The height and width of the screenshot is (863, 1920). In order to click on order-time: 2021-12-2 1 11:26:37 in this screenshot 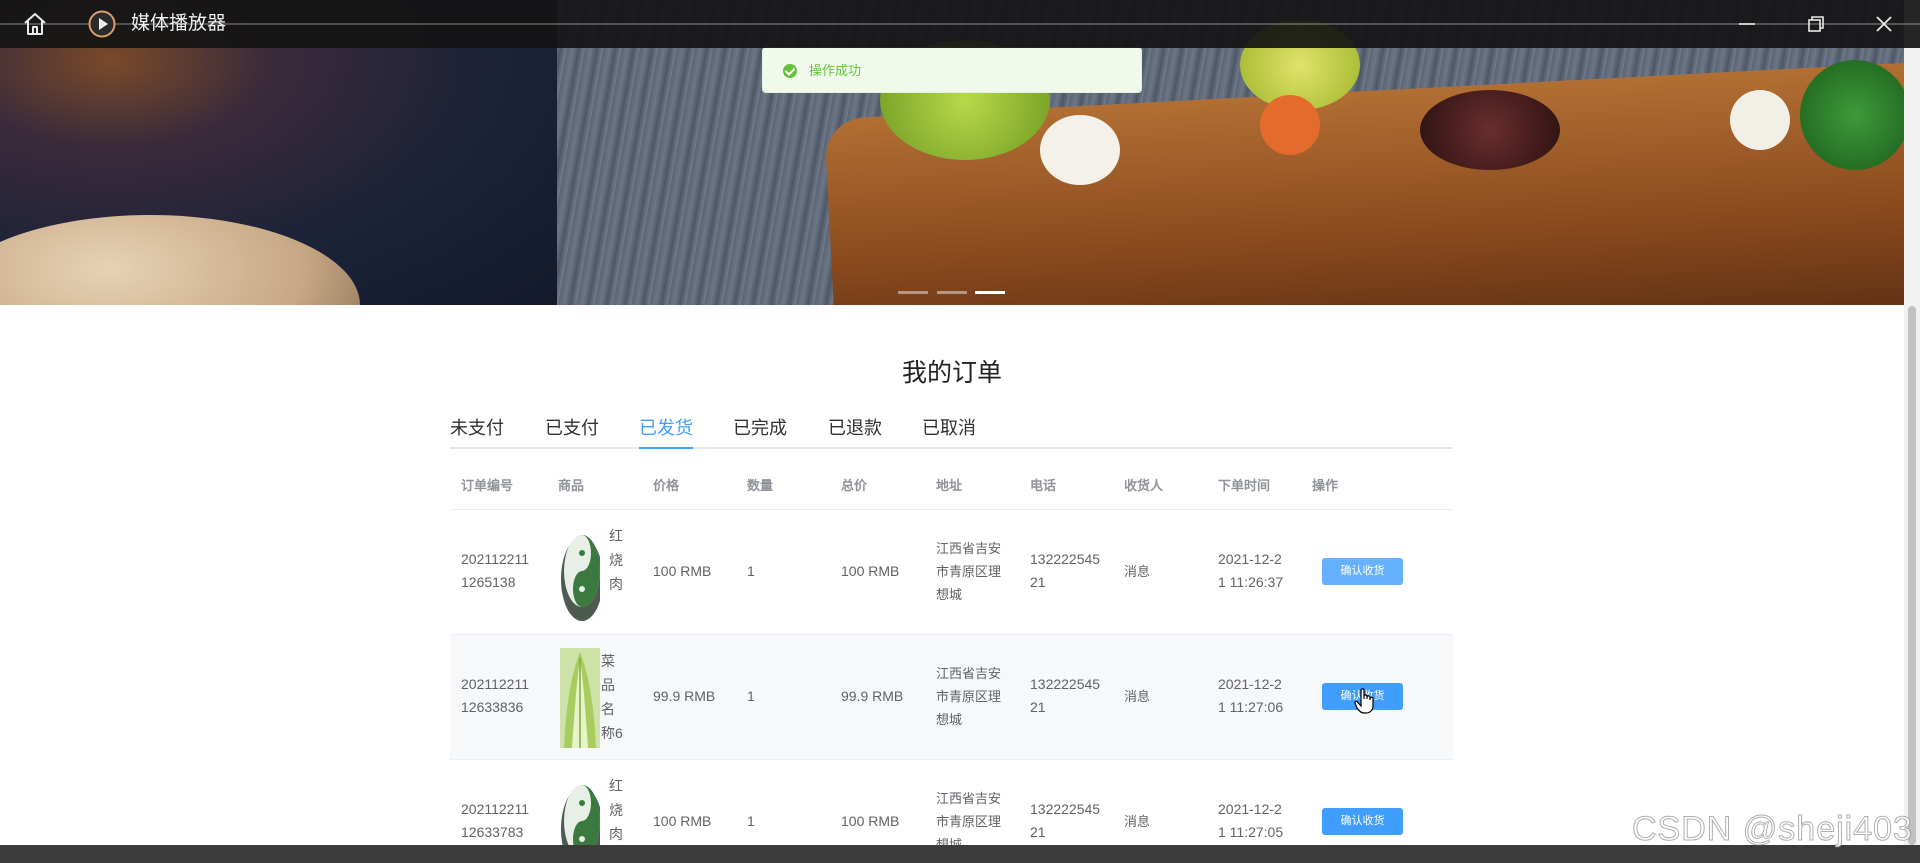, I will do `click(1250, 571)`.